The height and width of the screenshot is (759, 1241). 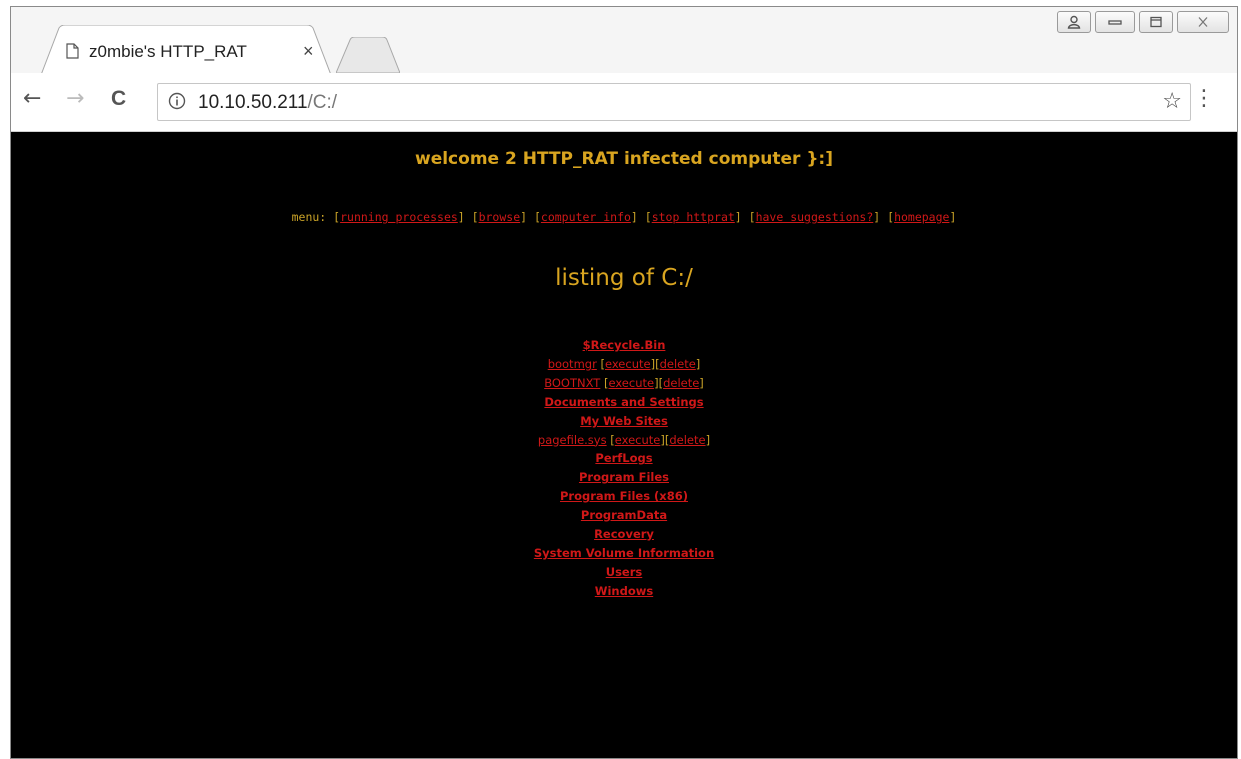 I want to click on menu-homepage: homepage, so click(x=921, y=217).